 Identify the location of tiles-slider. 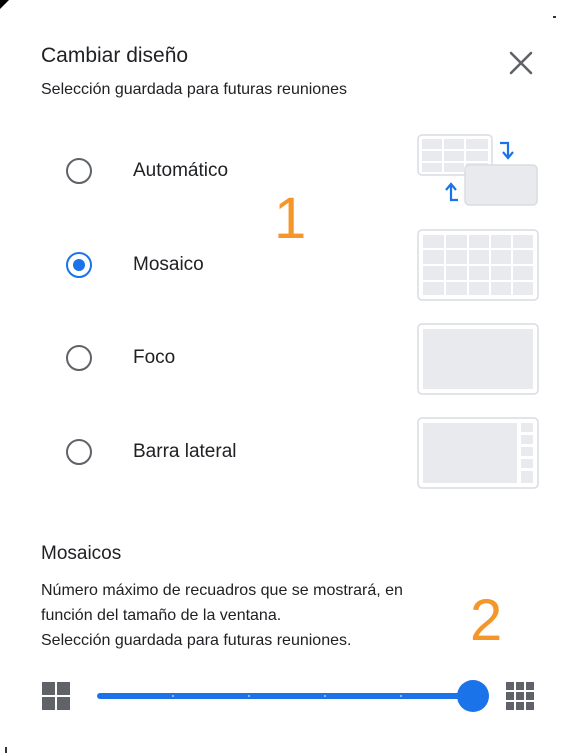
(290, 696).